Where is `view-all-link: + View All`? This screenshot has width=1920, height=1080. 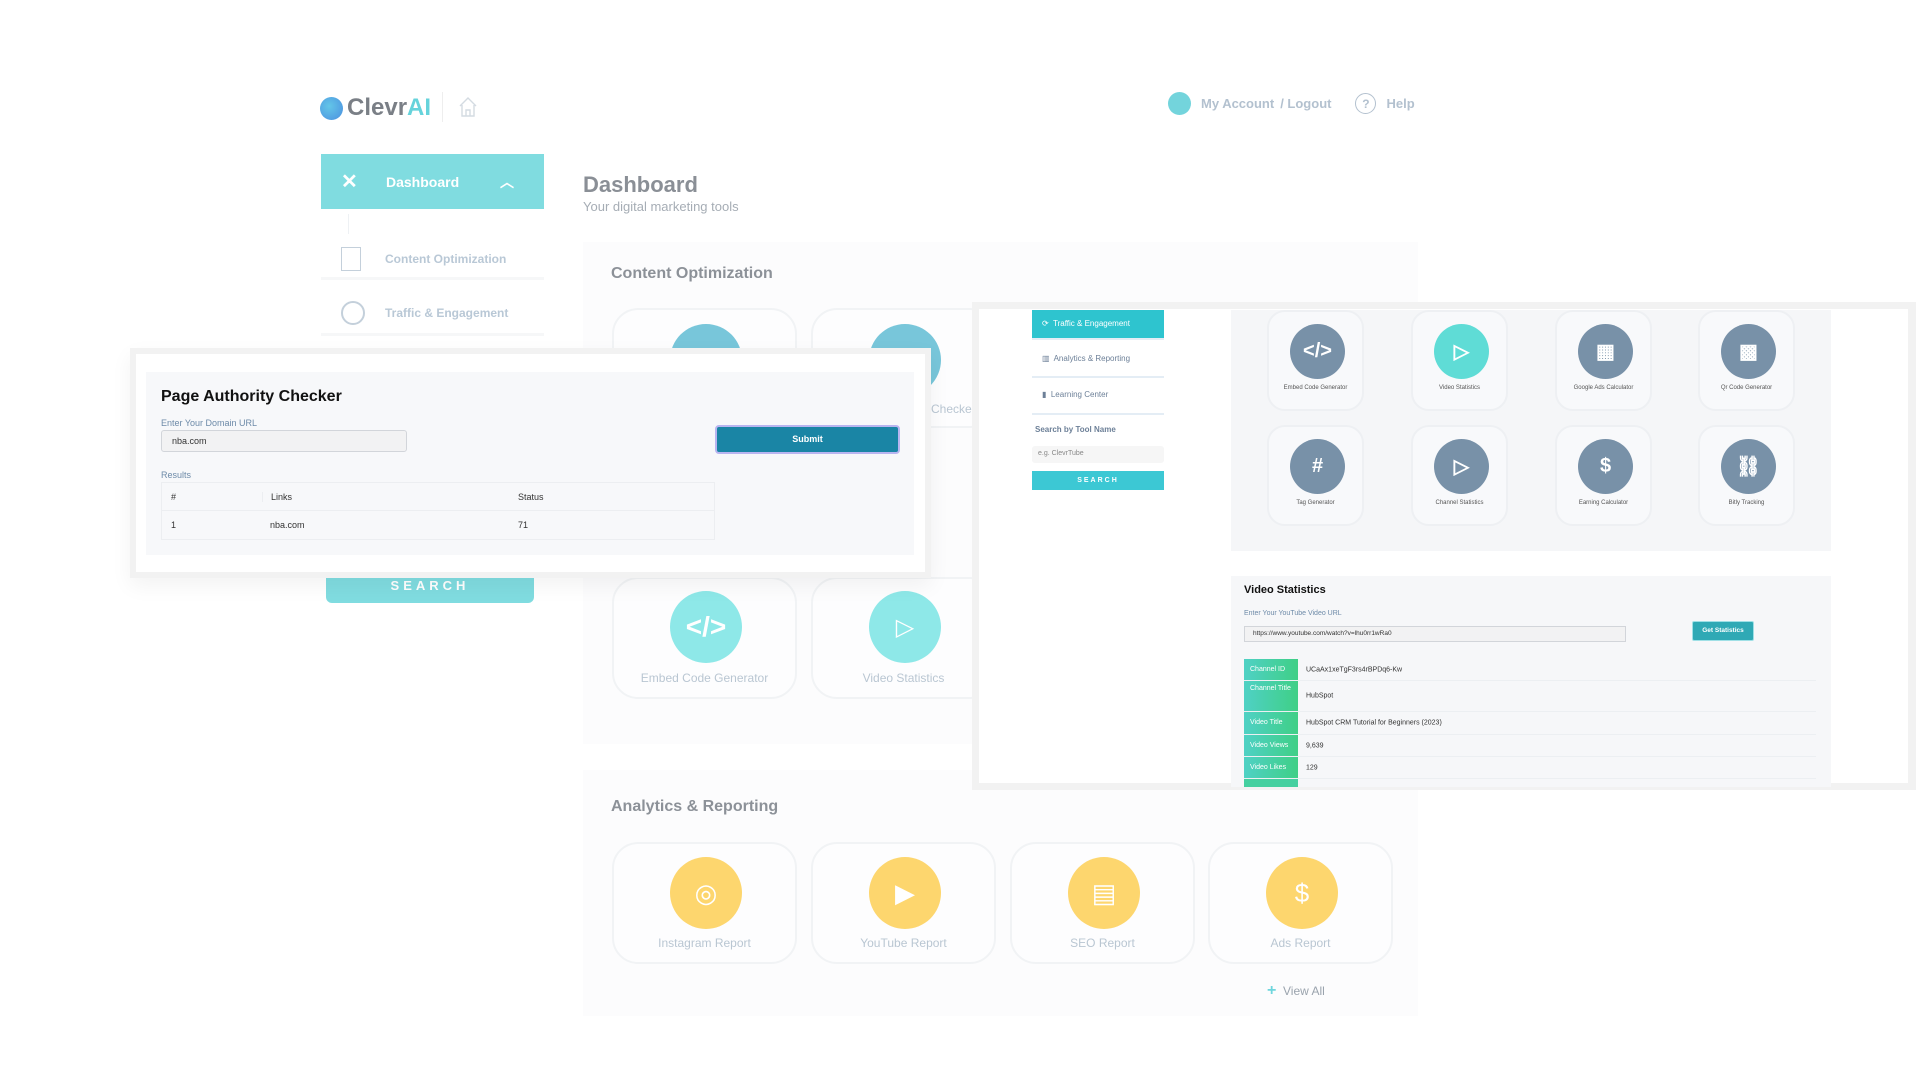 view-all-link: + View All is located at coordinates (1296, 991).